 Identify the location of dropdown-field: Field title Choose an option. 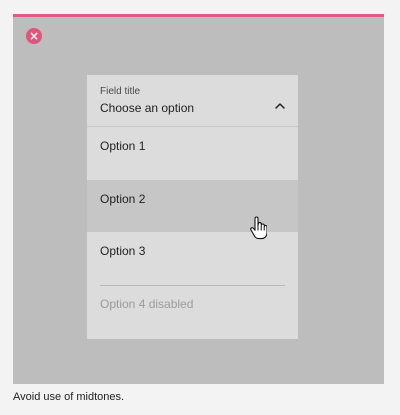
(192, 101).